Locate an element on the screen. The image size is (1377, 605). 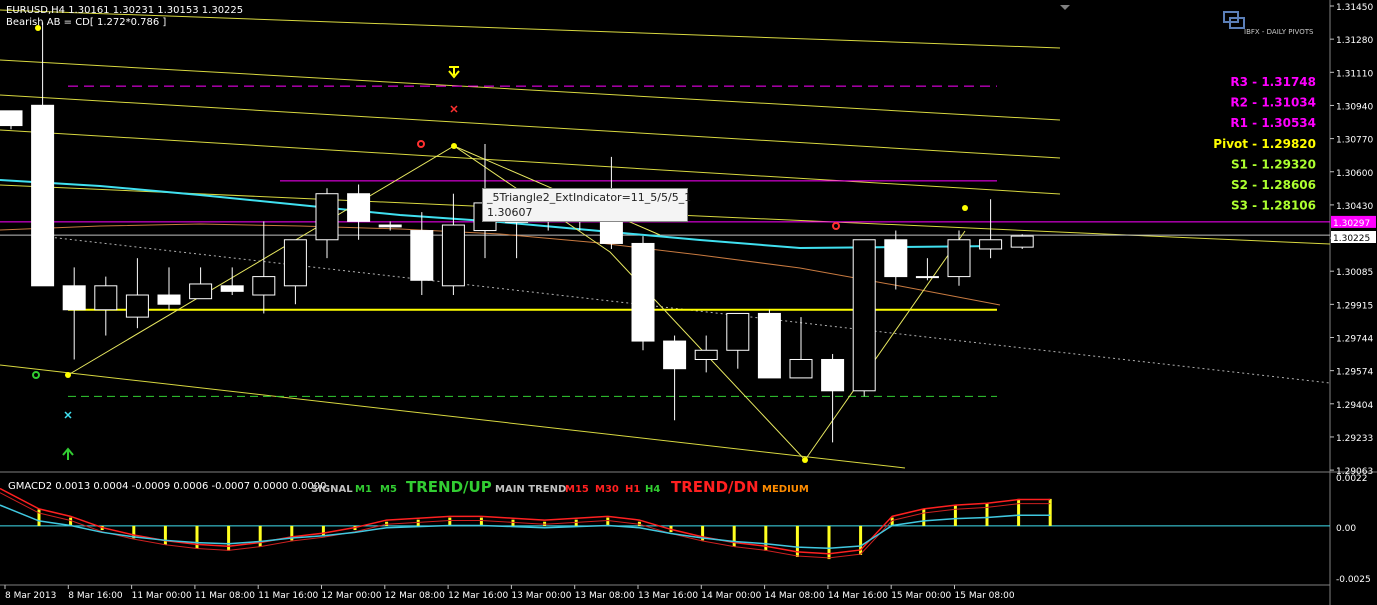
marked-price-label: 1.30297 is located at coordinates (1351, 224).